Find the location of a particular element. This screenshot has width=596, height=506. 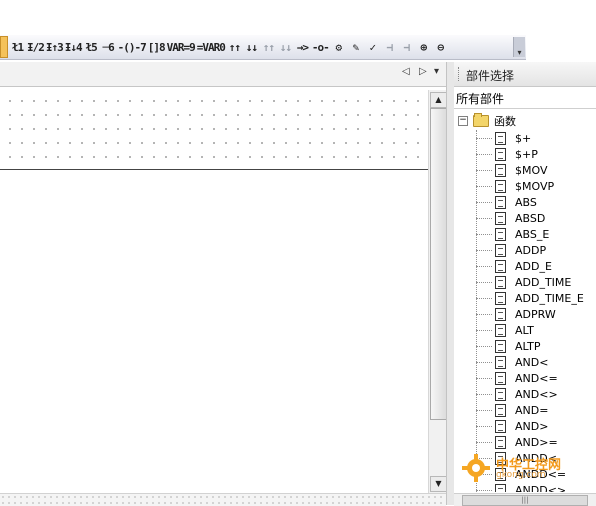

toolbar-button-parallel-5: ł5 is located at coordinates (91, 47).